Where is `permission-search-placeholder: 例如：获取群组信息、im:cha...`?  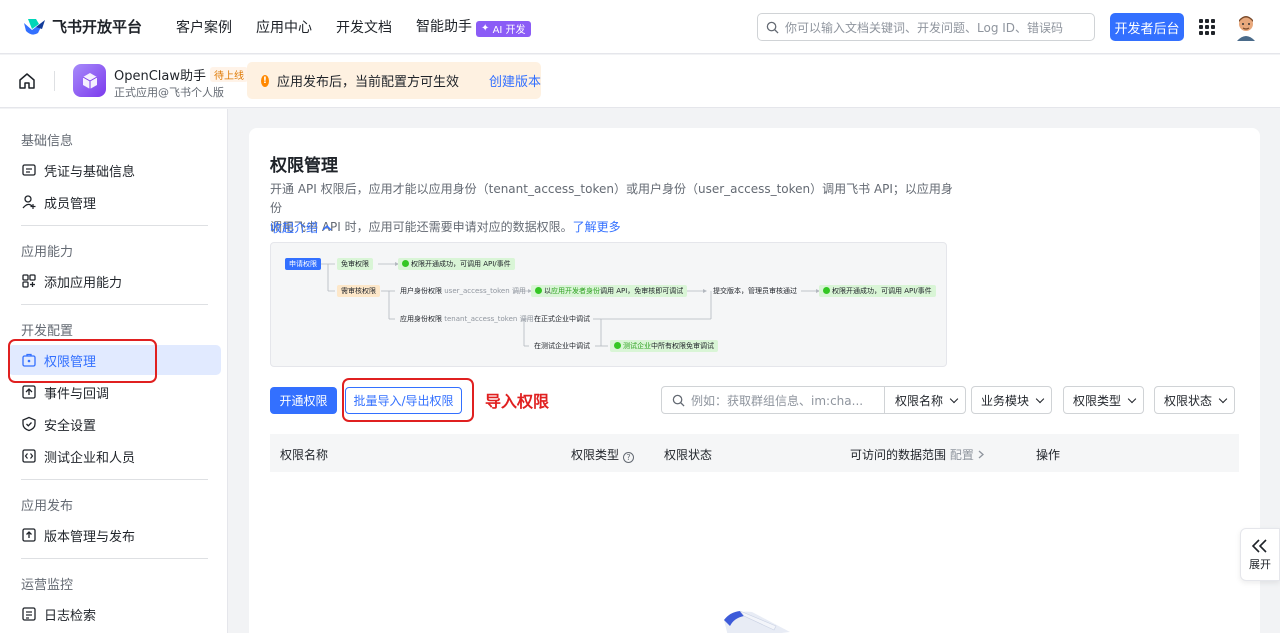
permission-search-placeholder: 例如：获取群组信息、im:cha... is located at coordinates (777, 400).